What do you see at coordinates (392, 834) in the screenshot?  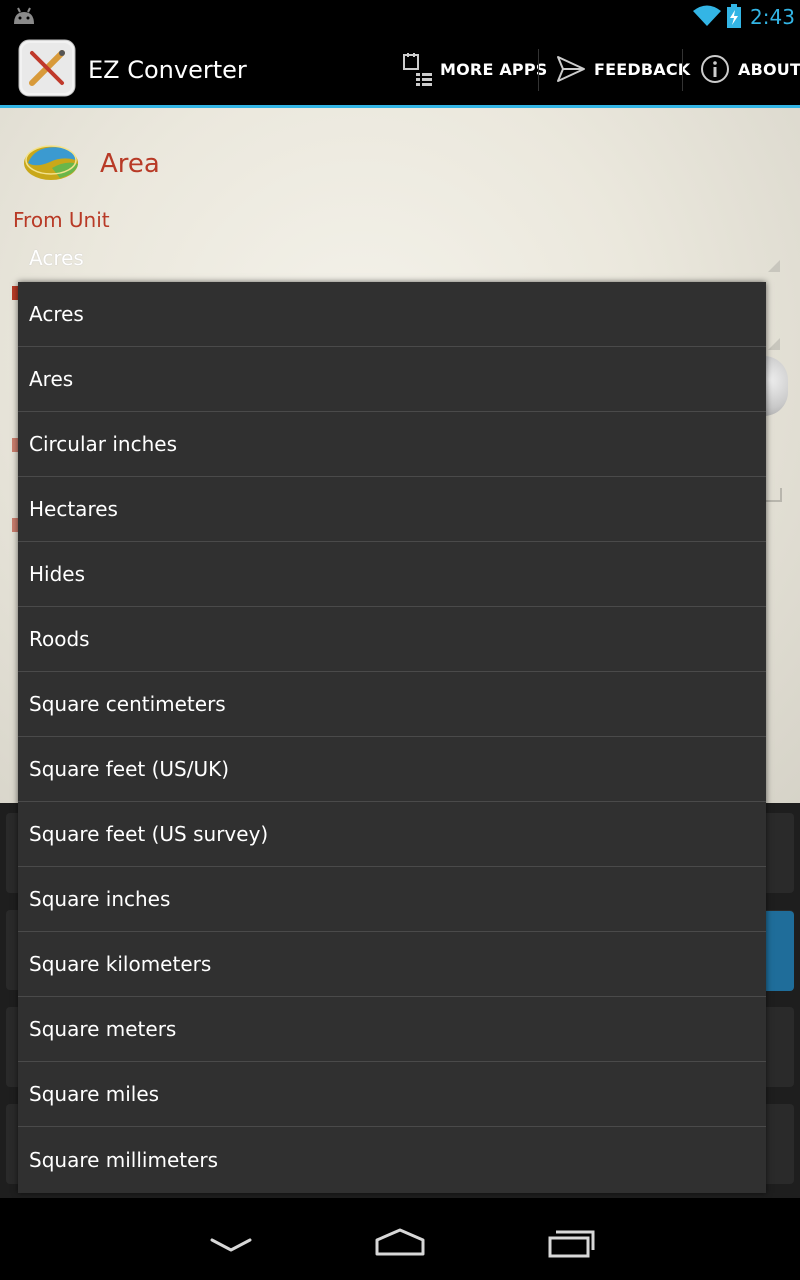 I see `dropdown-item: Square feet (US survey)` at bounding box center [392, 834].